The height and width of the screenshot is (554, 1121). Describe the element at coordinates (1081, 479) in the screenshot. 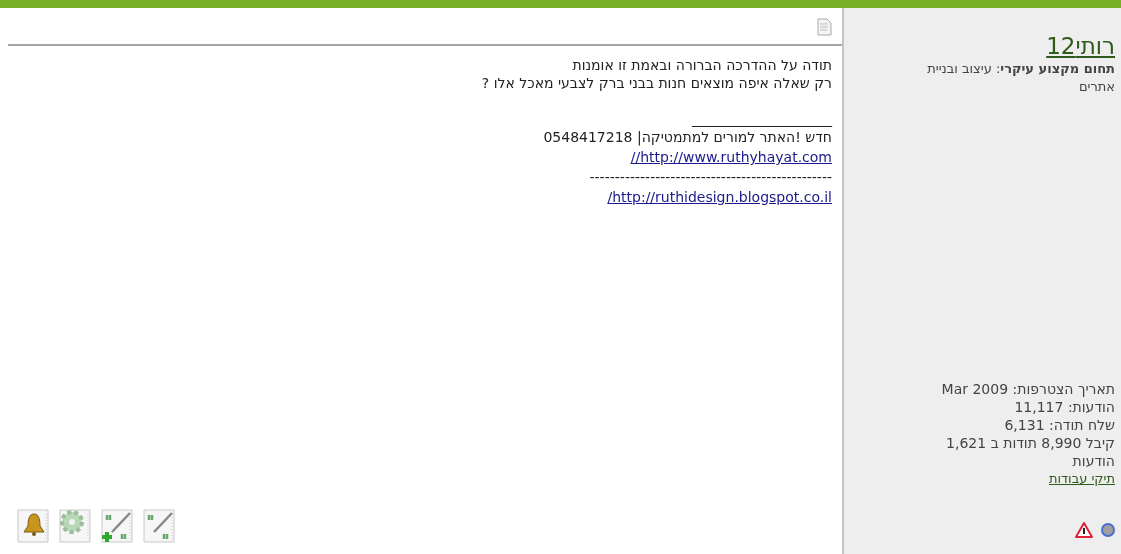

I see `portfolio-link: תיקי עבודות` at that location.